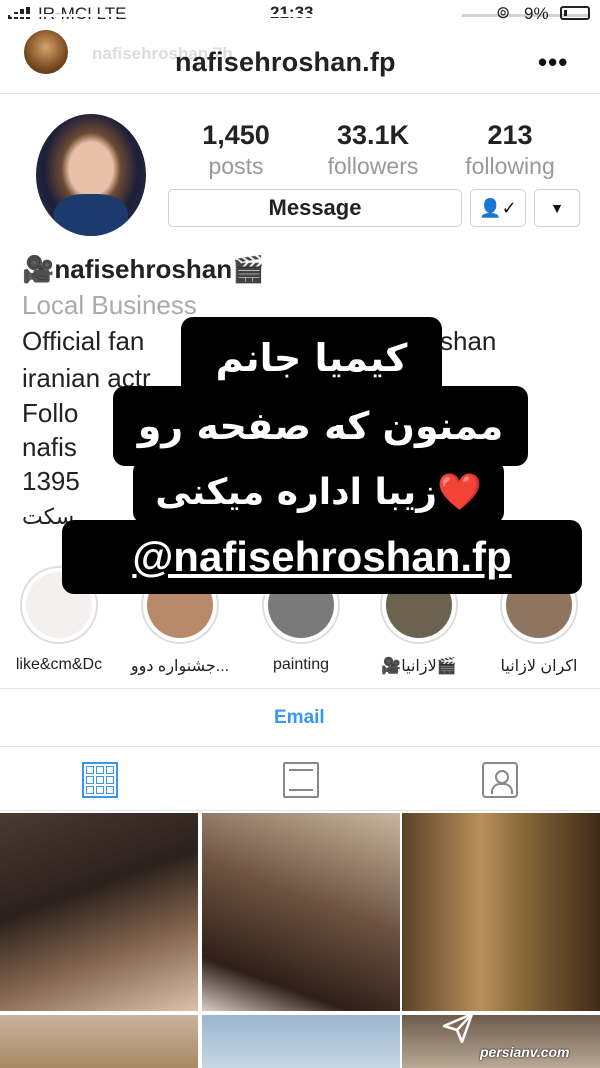  What do you see at coordinates (285, 62) in the screenshot?
I see `profile-username-title: nafisehroshan.fp` at bounding box center [285, 62].